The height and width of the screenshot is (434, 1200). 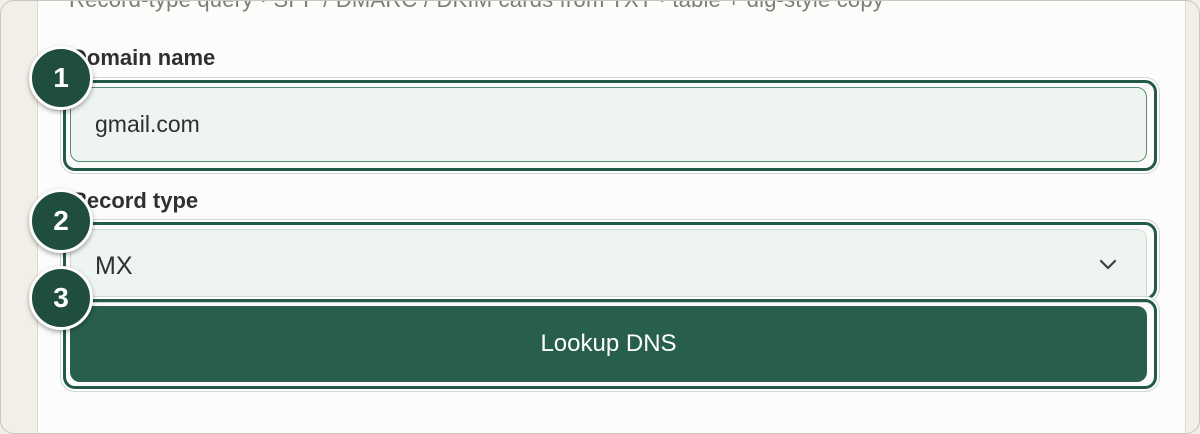 What do you see at coordinates (143, 57) in the screenshot?
I see `domain-name-label: Domain name` at bounding box center [143, 57].